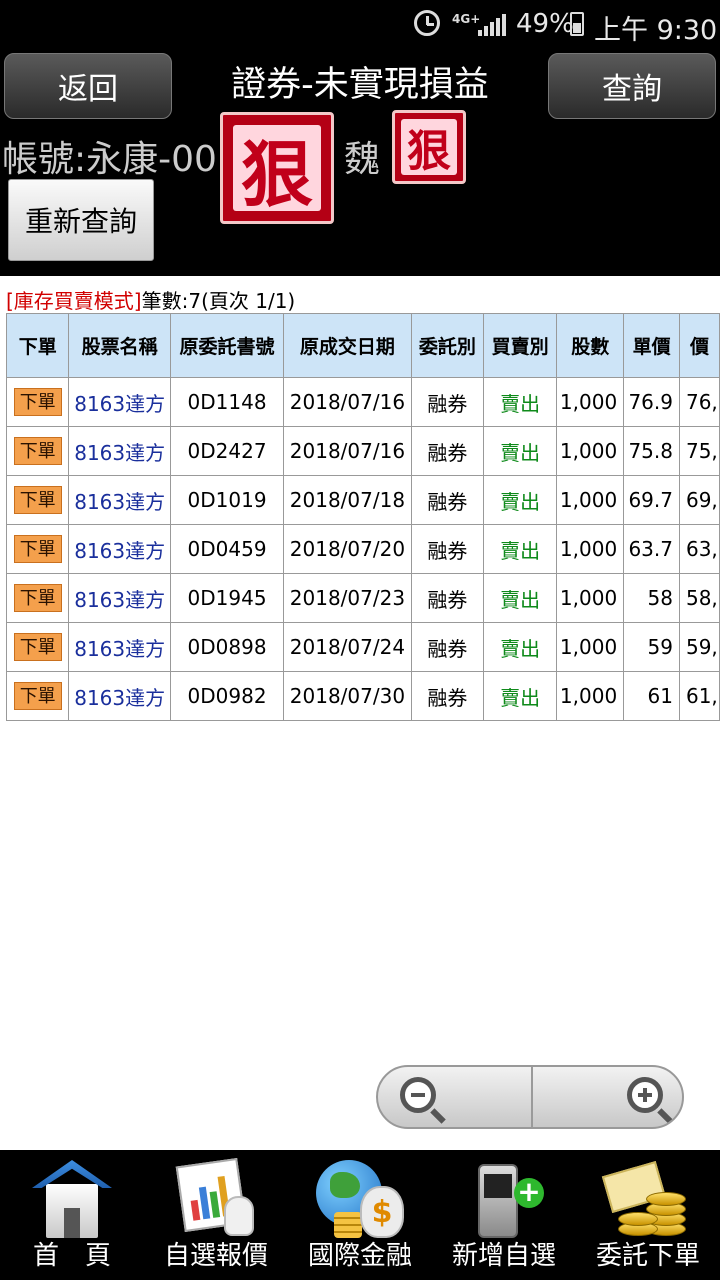 The image size is (720, 1280). What do you see at coordinates (651, 500) in the screenshot?
I see `unit-price: 69.7` at bounding box center [651, 500].